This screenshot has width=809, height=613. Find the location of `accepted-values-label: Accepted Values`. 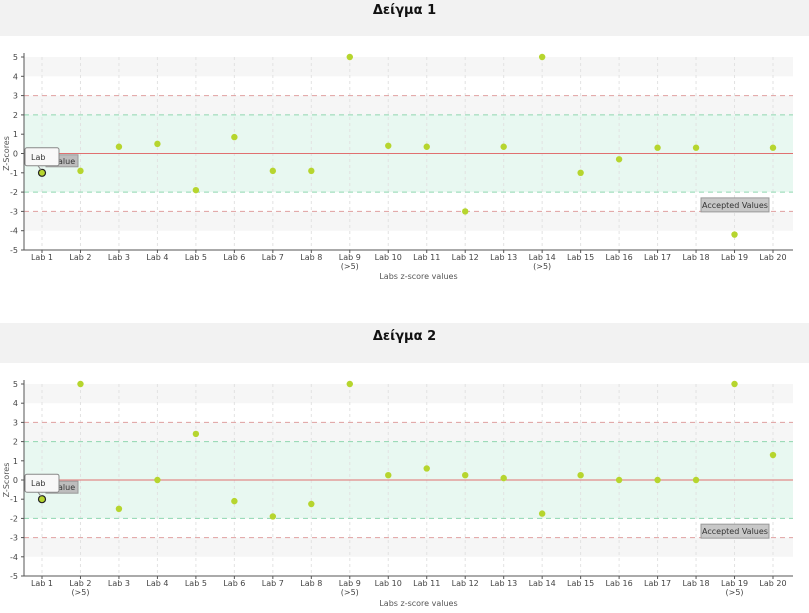

accepted-values-label: Accepted Values is located at coordinates (735, 205).